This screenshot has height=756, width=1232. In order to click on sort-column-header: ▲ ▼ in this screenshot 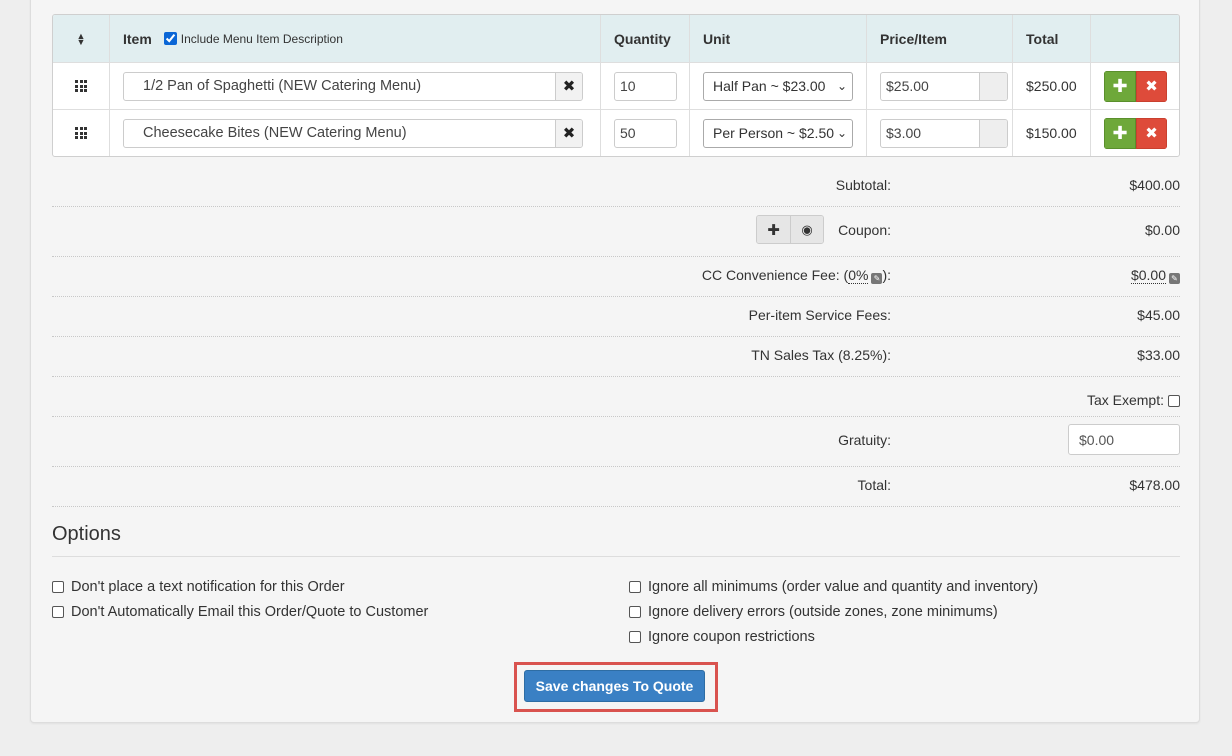, I will do `click(81, 38)`.